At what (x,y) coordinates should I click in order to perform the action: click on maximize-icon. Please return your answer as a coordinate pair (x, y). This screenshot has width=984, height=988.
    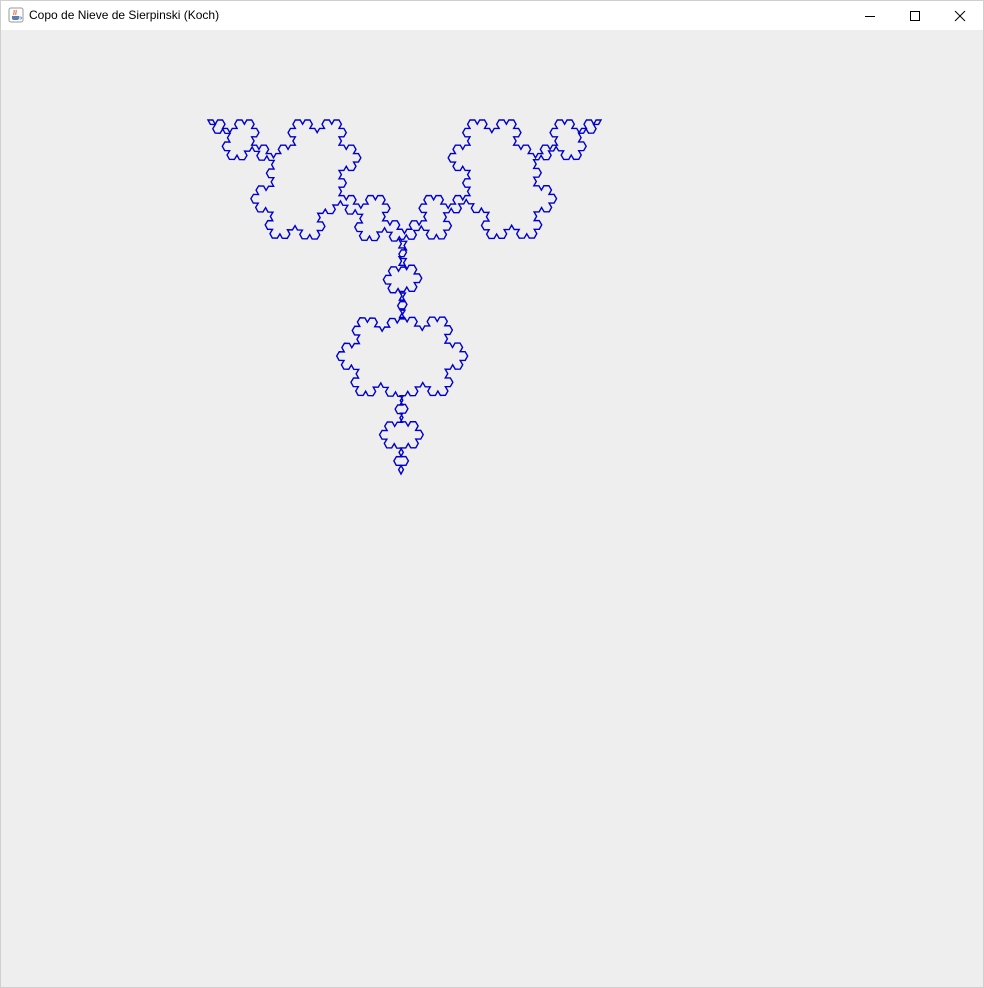
    Looking at the image, I should click on (915, 16).